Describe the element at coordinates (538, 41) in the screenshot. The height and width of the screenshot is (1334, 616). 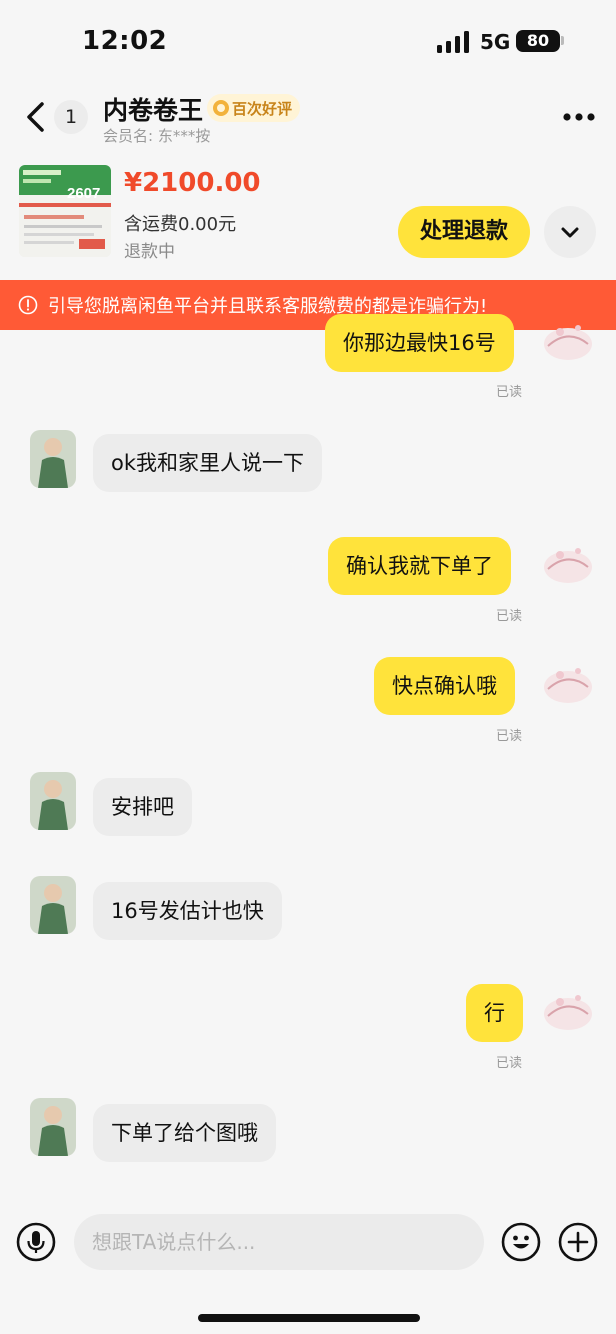
I see `battery-indicator: 80` at that location.